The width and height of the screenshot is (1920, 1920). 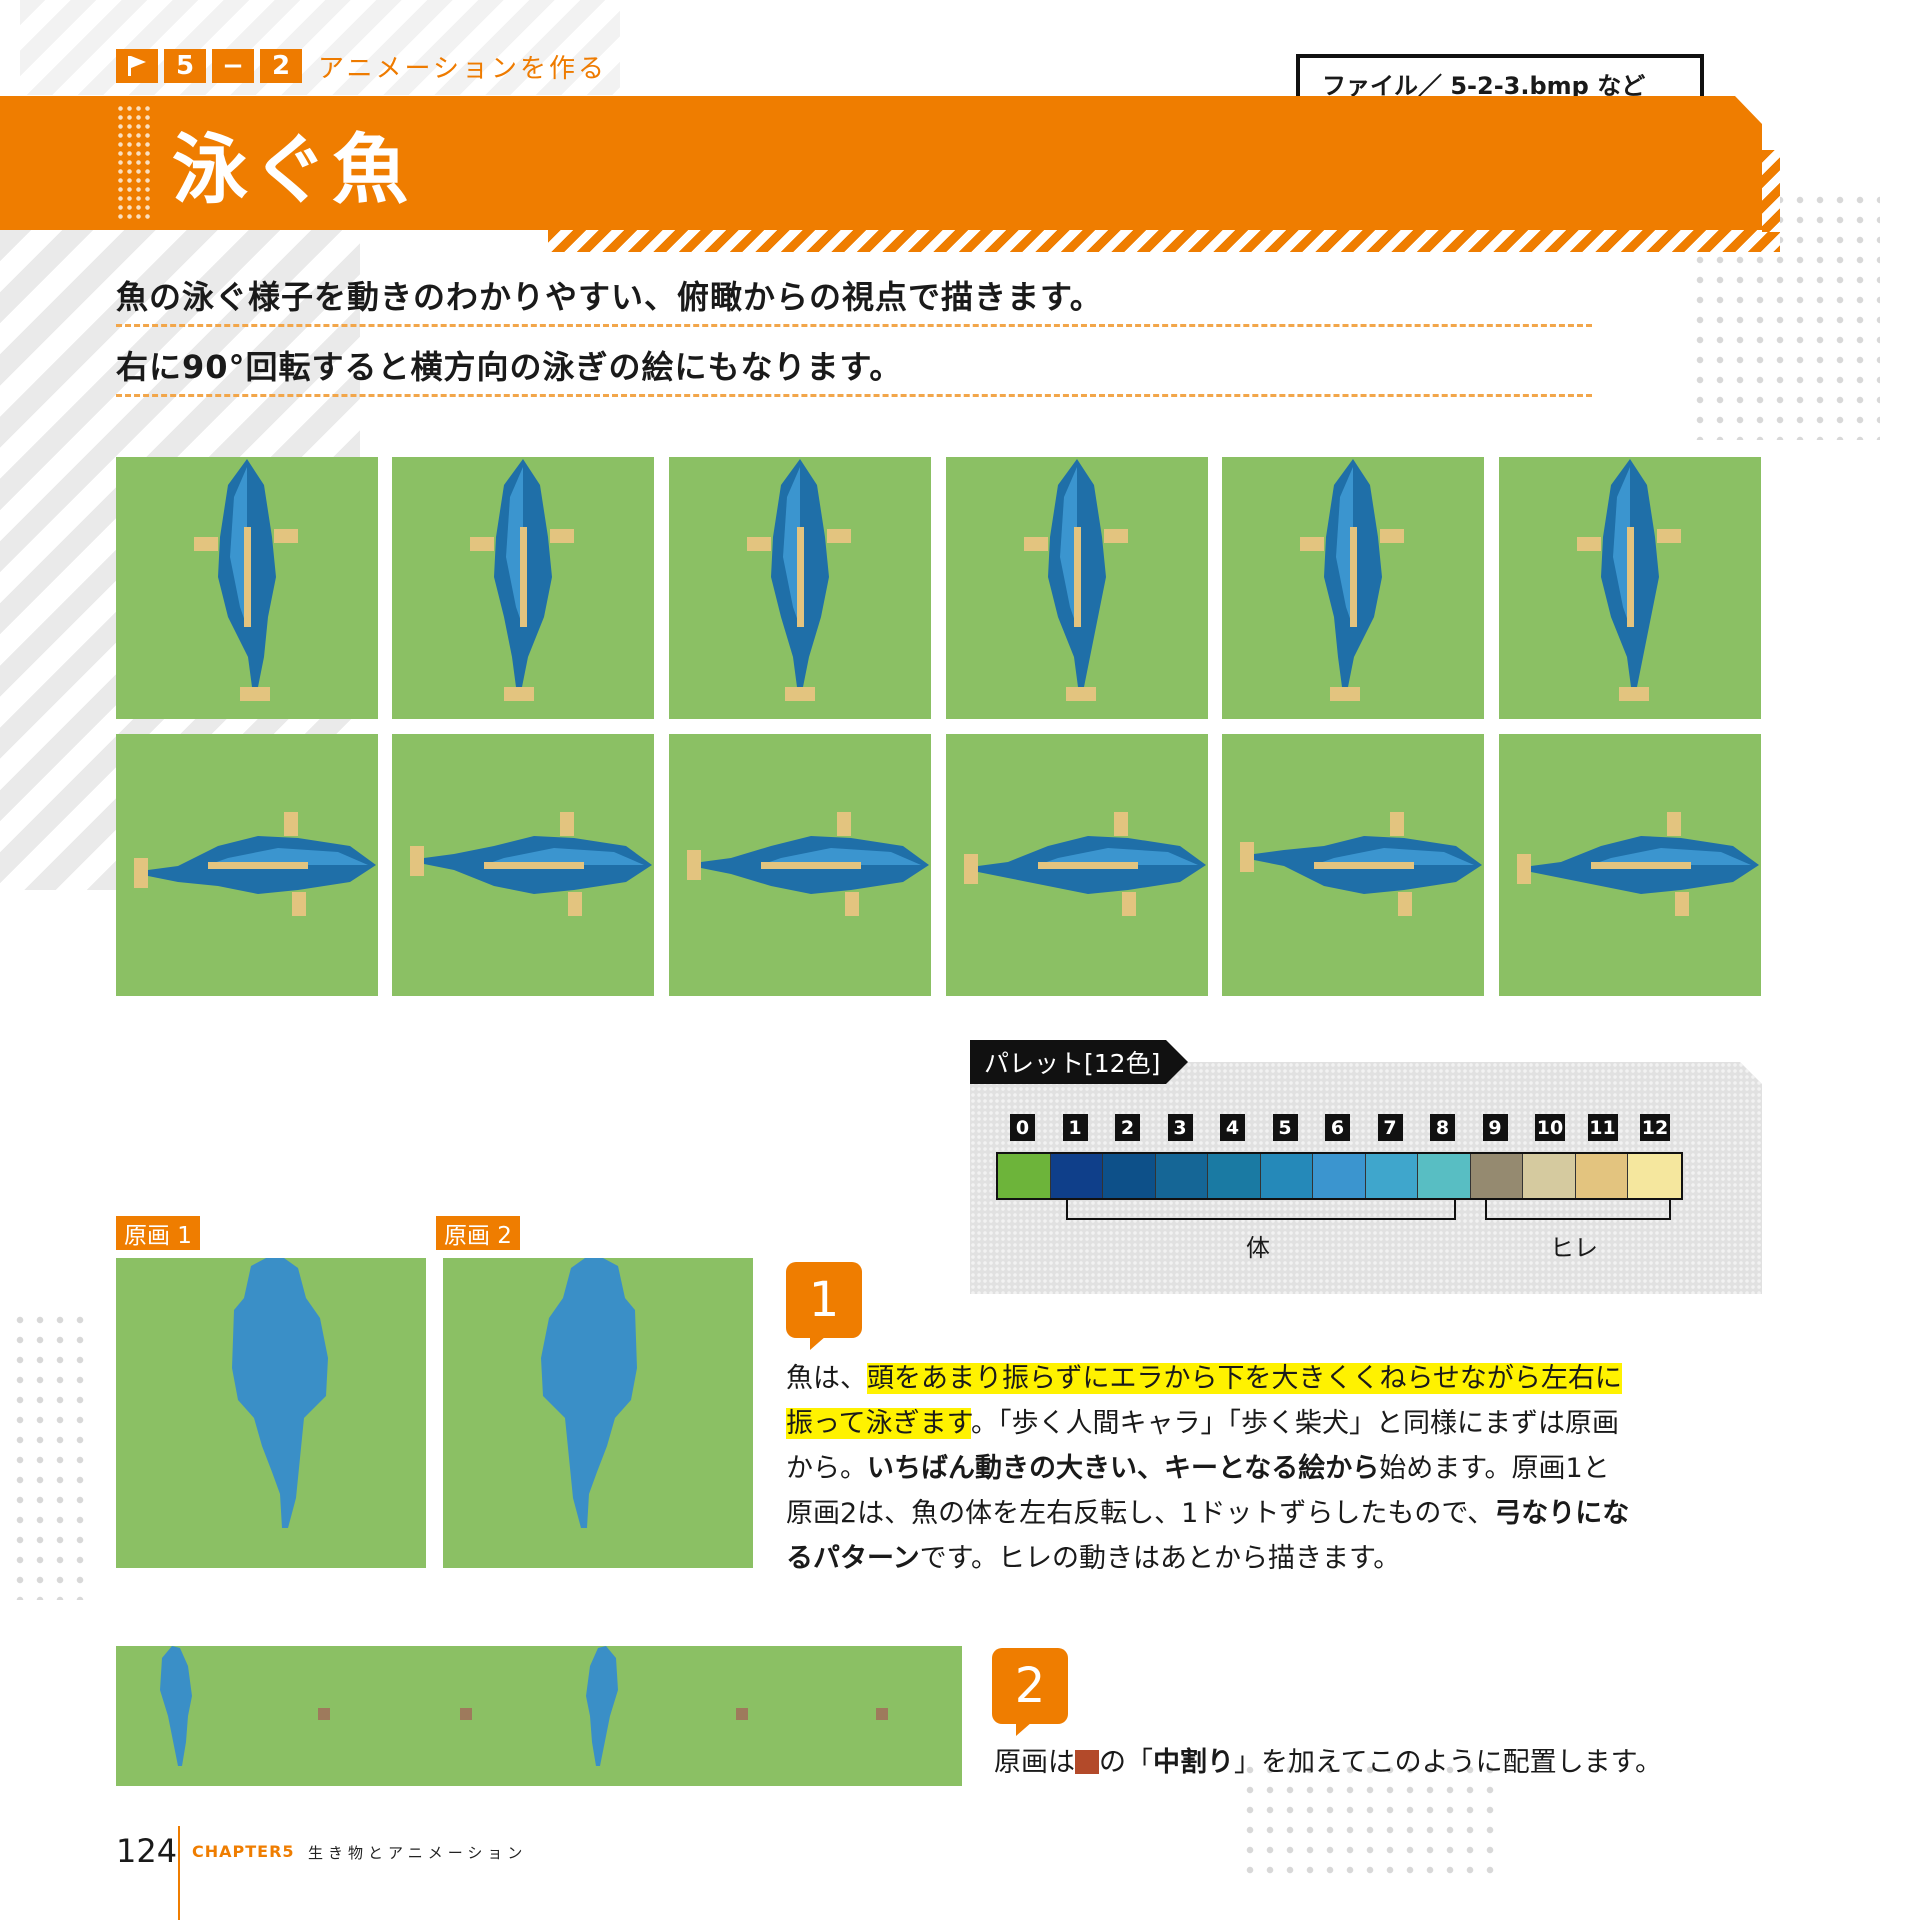 I want to click on palette-index: 5, so click(x=1285, y=1127).